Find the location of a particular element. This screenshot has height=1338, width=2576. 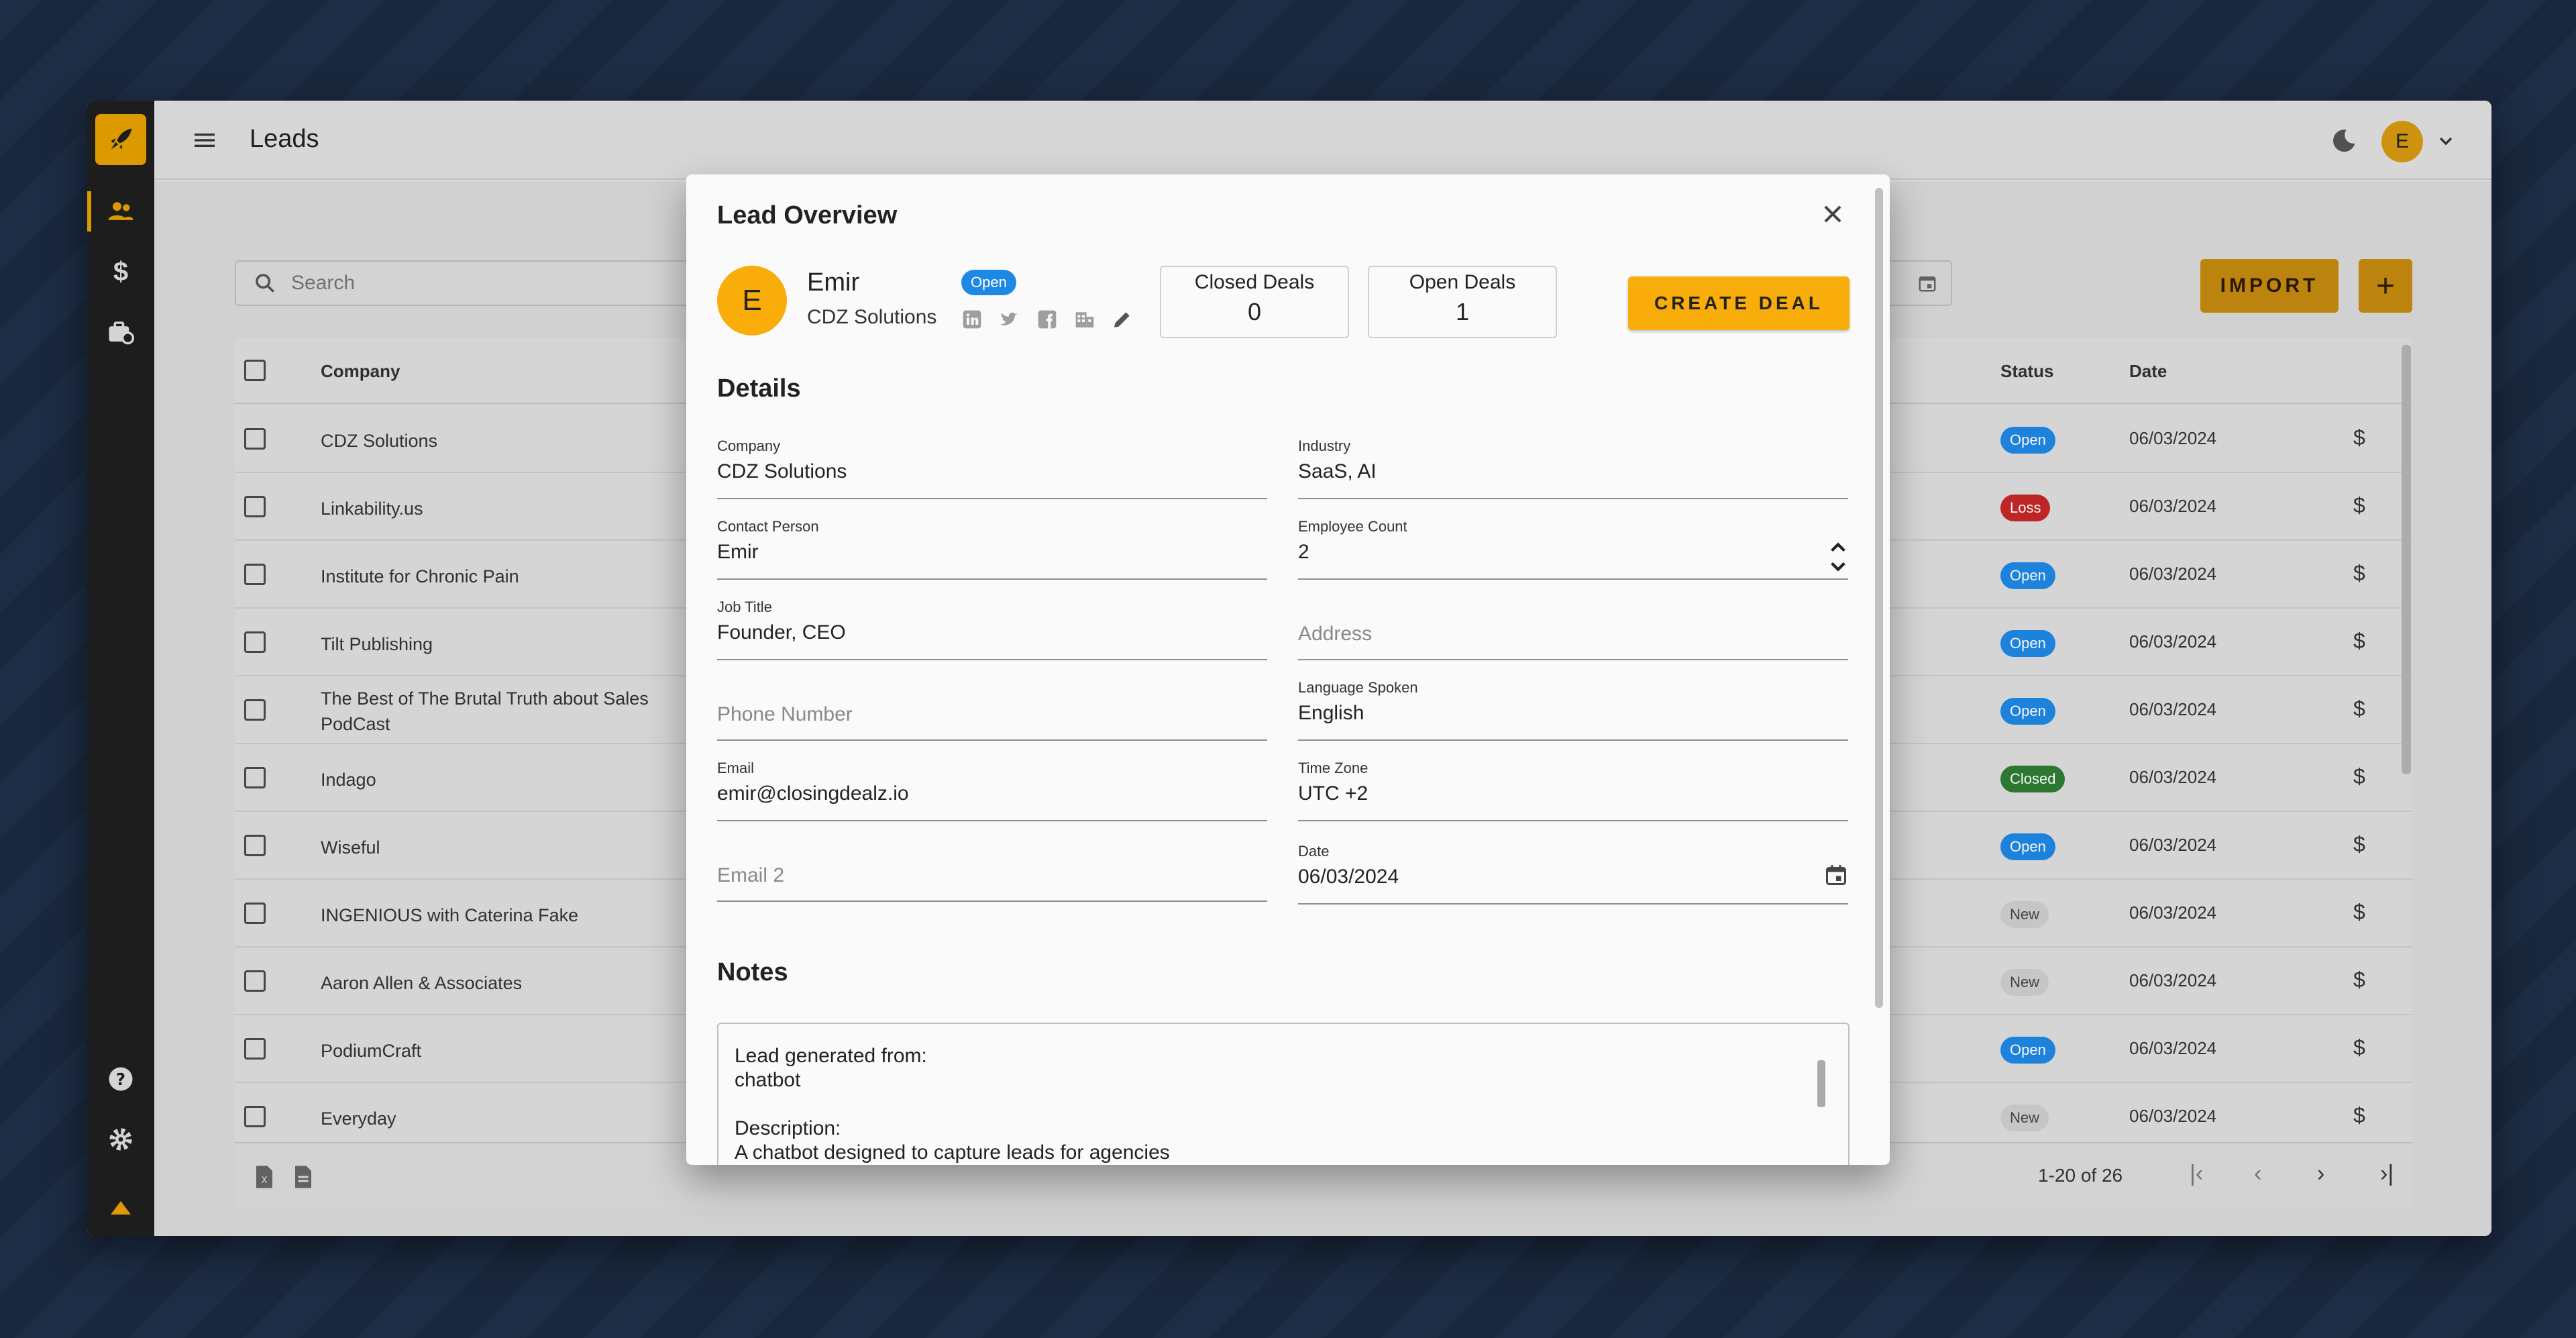

closed-deals-label: Closed Deals is located at coordinates (1254, 282).